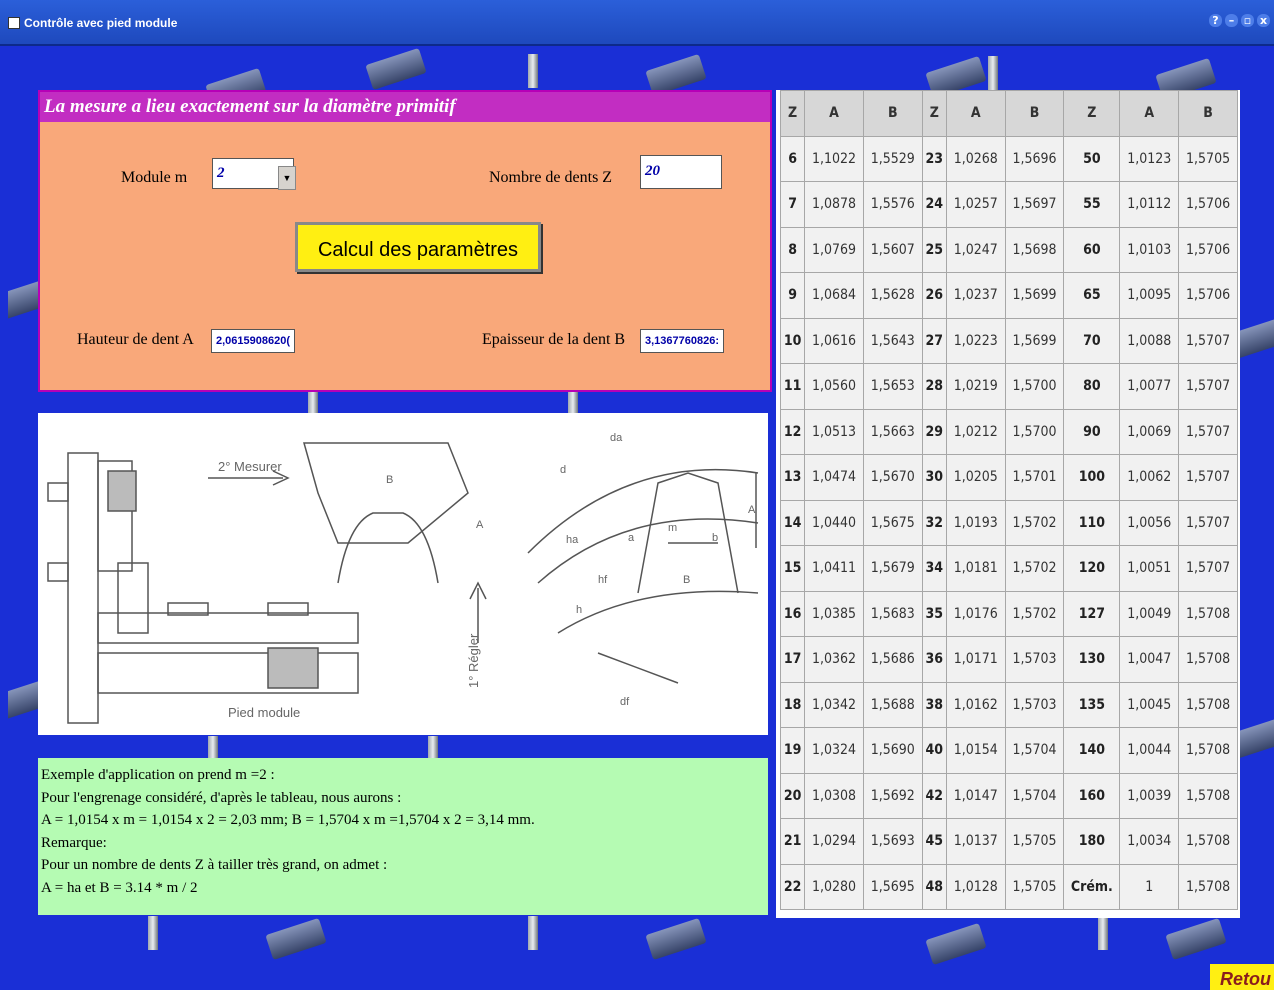 This screenshot has width=1274, height=990. Describe the element at coordinates (892, 431) in the screenshot. I see `table-cell: 1,5663` at that location.